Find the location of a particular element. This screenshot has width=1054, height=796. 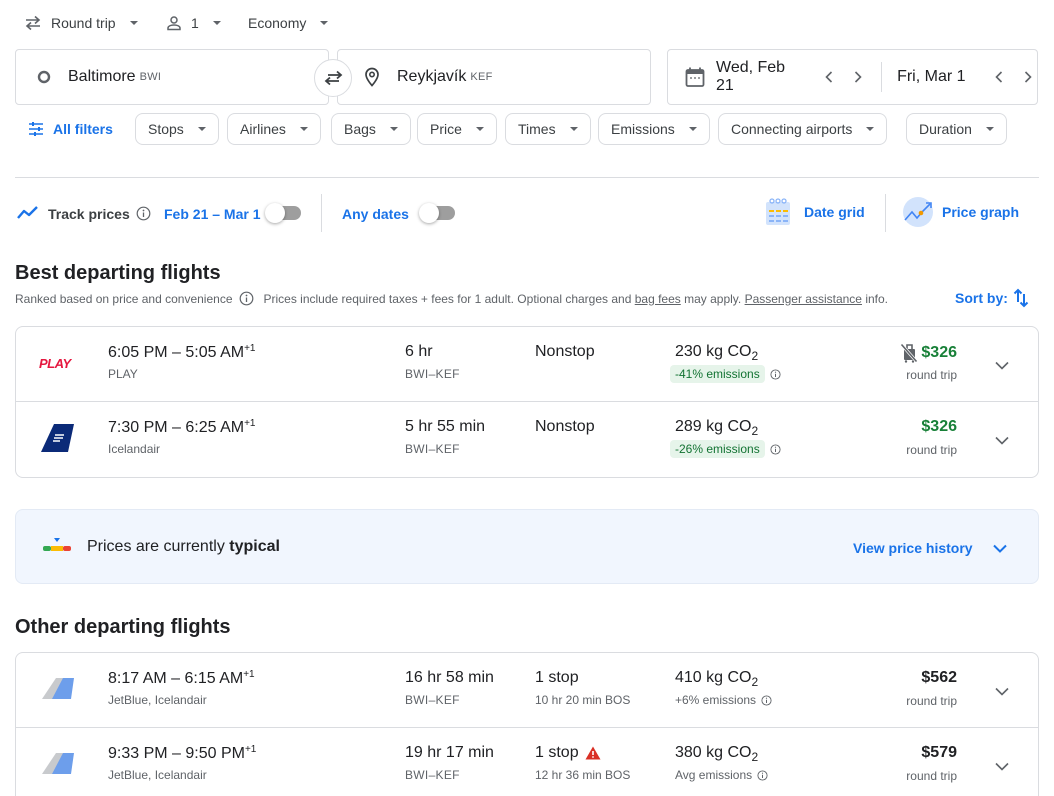

svg-text: PLAY is located at coordinates (56, 363).